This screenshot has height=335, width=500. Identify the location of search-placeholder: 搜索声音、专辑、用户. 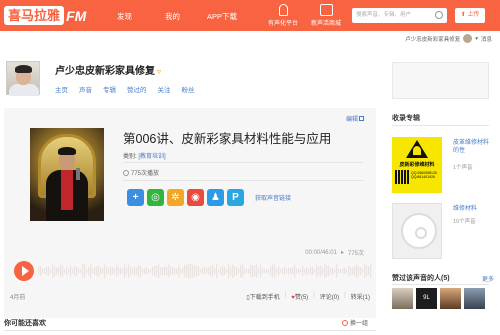
(384, 15).